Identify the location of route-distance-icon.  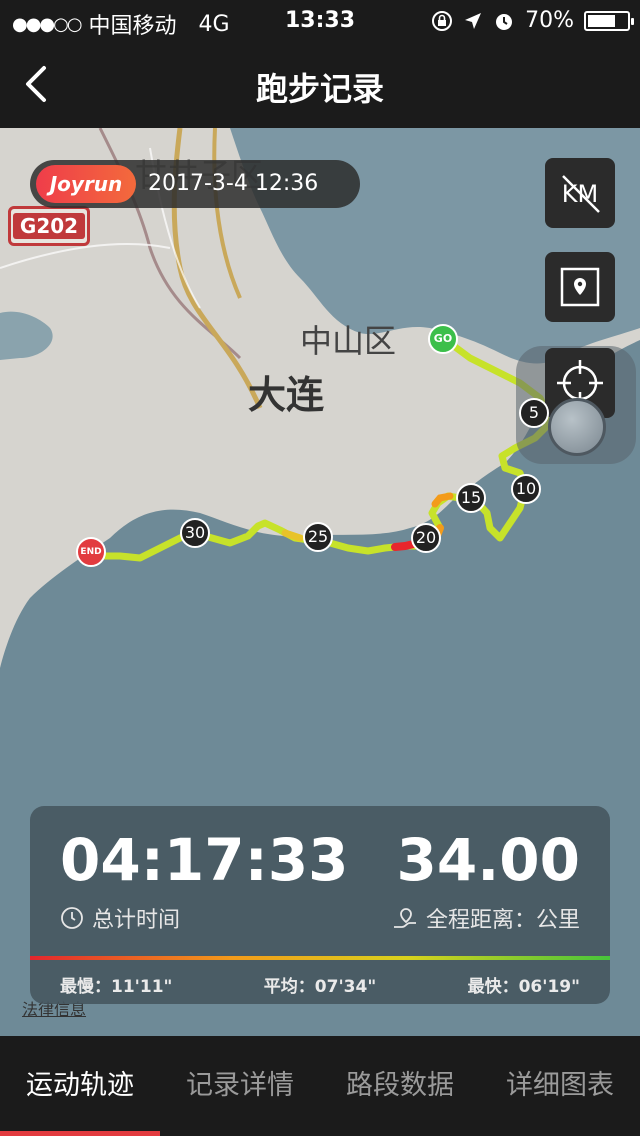
(404, 918).